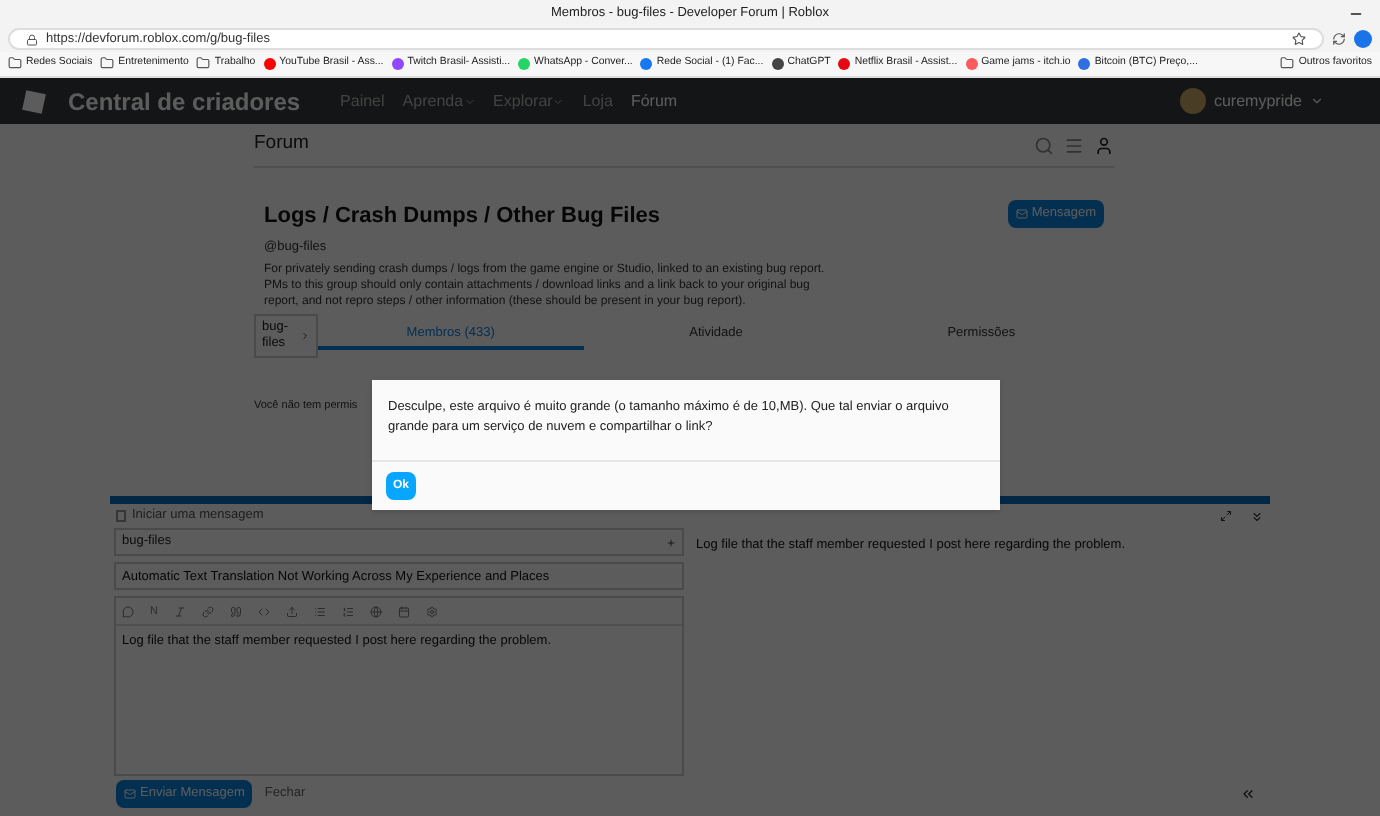 Image resolution: width=1380 pixels, height=816 pixels. Describe the element at coordinates (235, 611) in the screenshot. I see `quote-icon` at that location.